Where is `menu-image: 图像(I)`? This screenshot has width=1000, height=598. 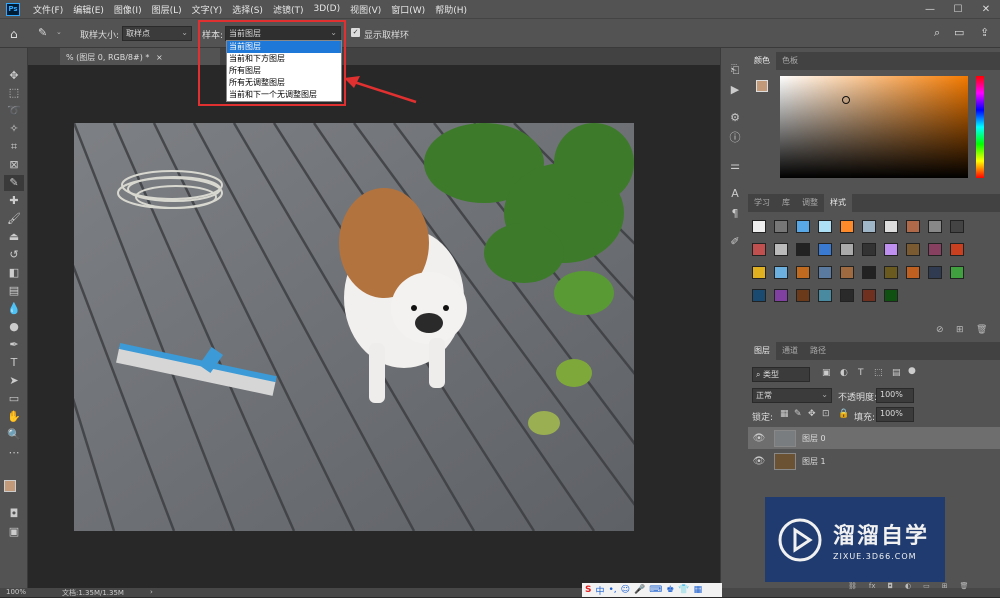 menu-image: 图像(I) is located at coordinates (128, 9).